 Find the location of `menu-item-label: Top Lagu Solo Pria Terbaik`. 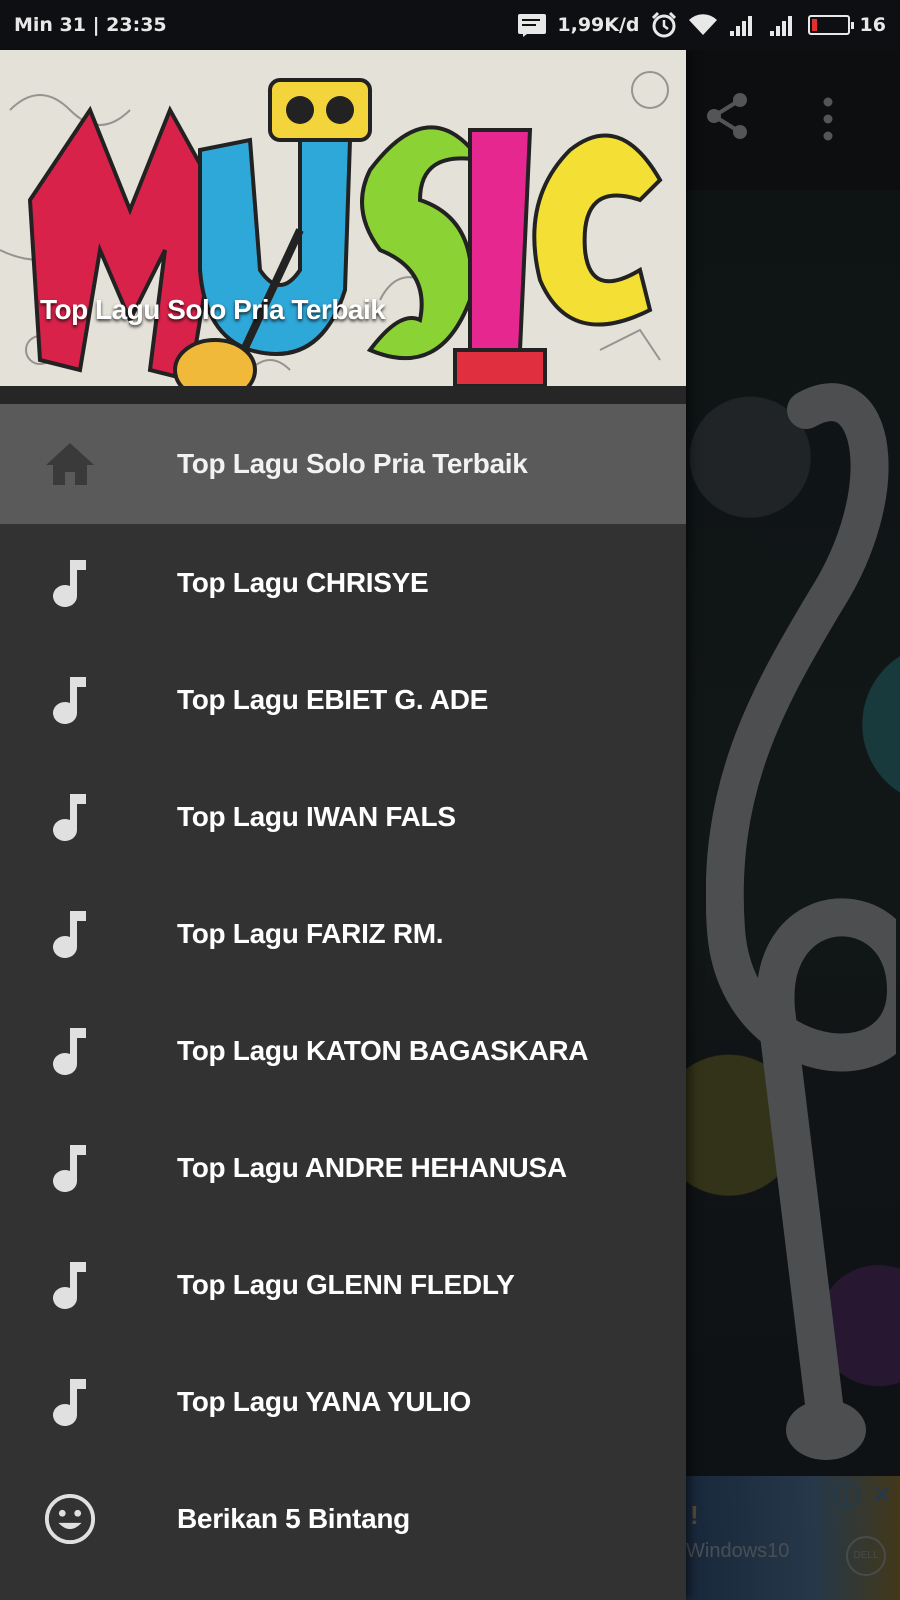

menu-item-label: Top Lagu Solo Pria Terbaik is located at coordinates (352, 463).